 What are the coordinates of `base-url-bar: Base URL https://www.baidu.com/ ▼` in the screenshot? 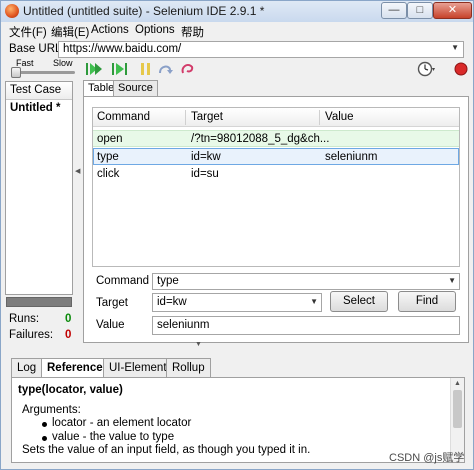 It's located at (237, 50).